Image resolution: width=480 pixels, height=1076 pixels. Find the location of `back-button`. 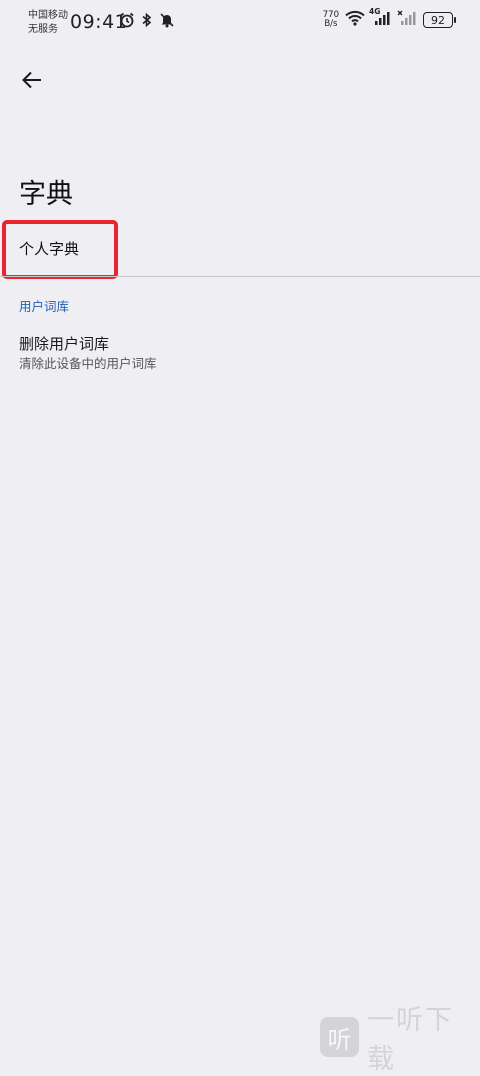

back-button is located at coordinates (32, 82).